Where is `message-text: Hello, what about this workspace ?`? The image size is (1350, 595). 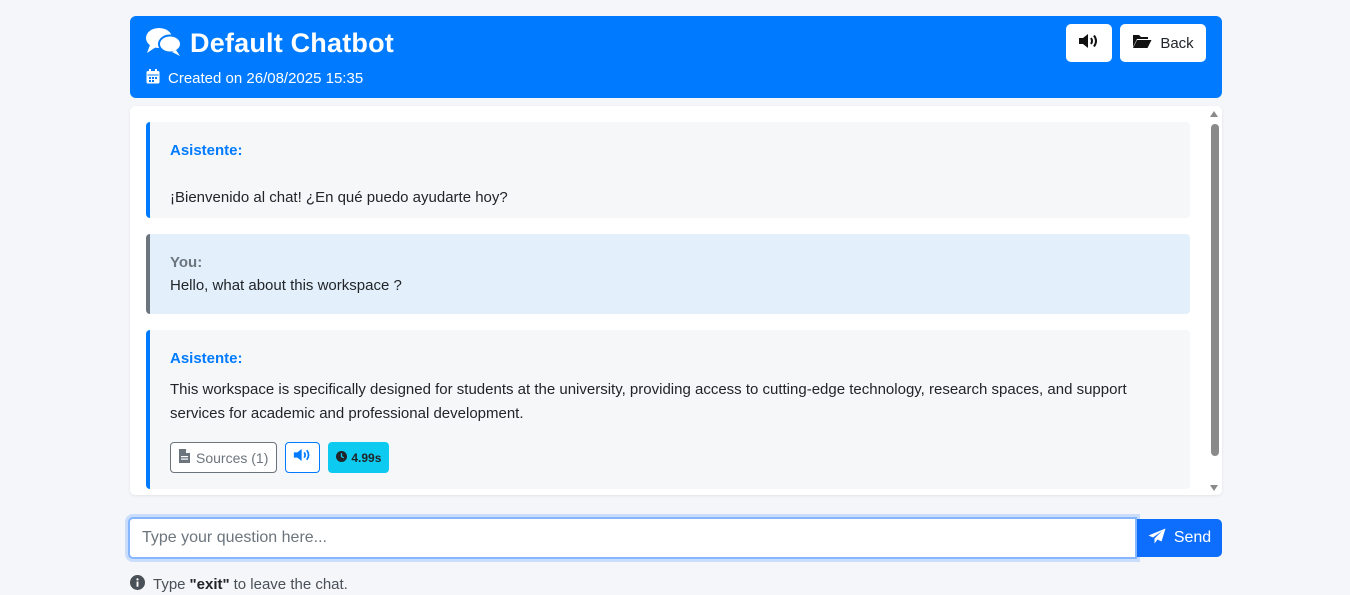
message-text: Hello, what about this workspace ? is located at coordinates (286, 285).